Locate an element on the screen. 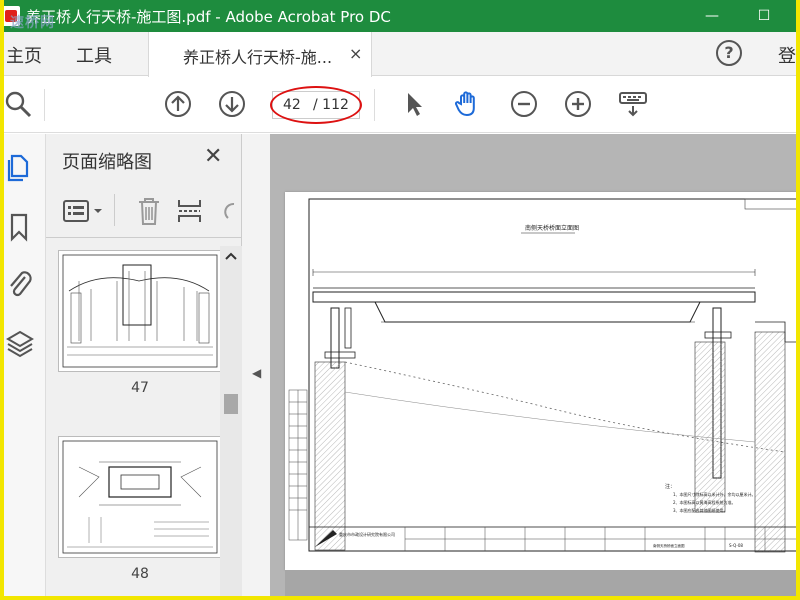 The height and width of the screenshot is (600, 800). panel-title: 页面缩略图 is located at coordinates (107, 162).